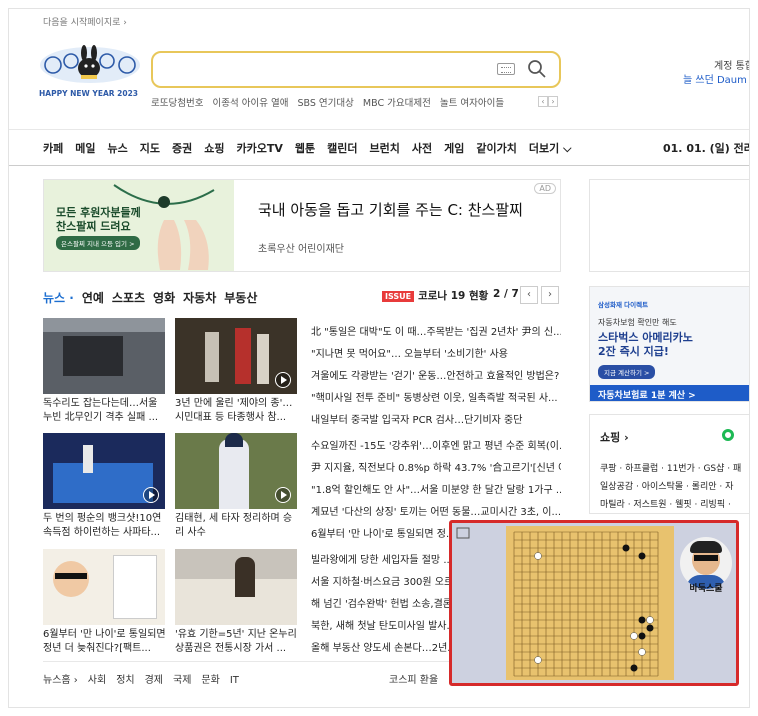 The image size is (758, 716). What do you see at coordinates (623, 305) in the screenshot?
I see `side-ad-brand: 삼성화재 다이렉트` at bounding box center [623, 305].